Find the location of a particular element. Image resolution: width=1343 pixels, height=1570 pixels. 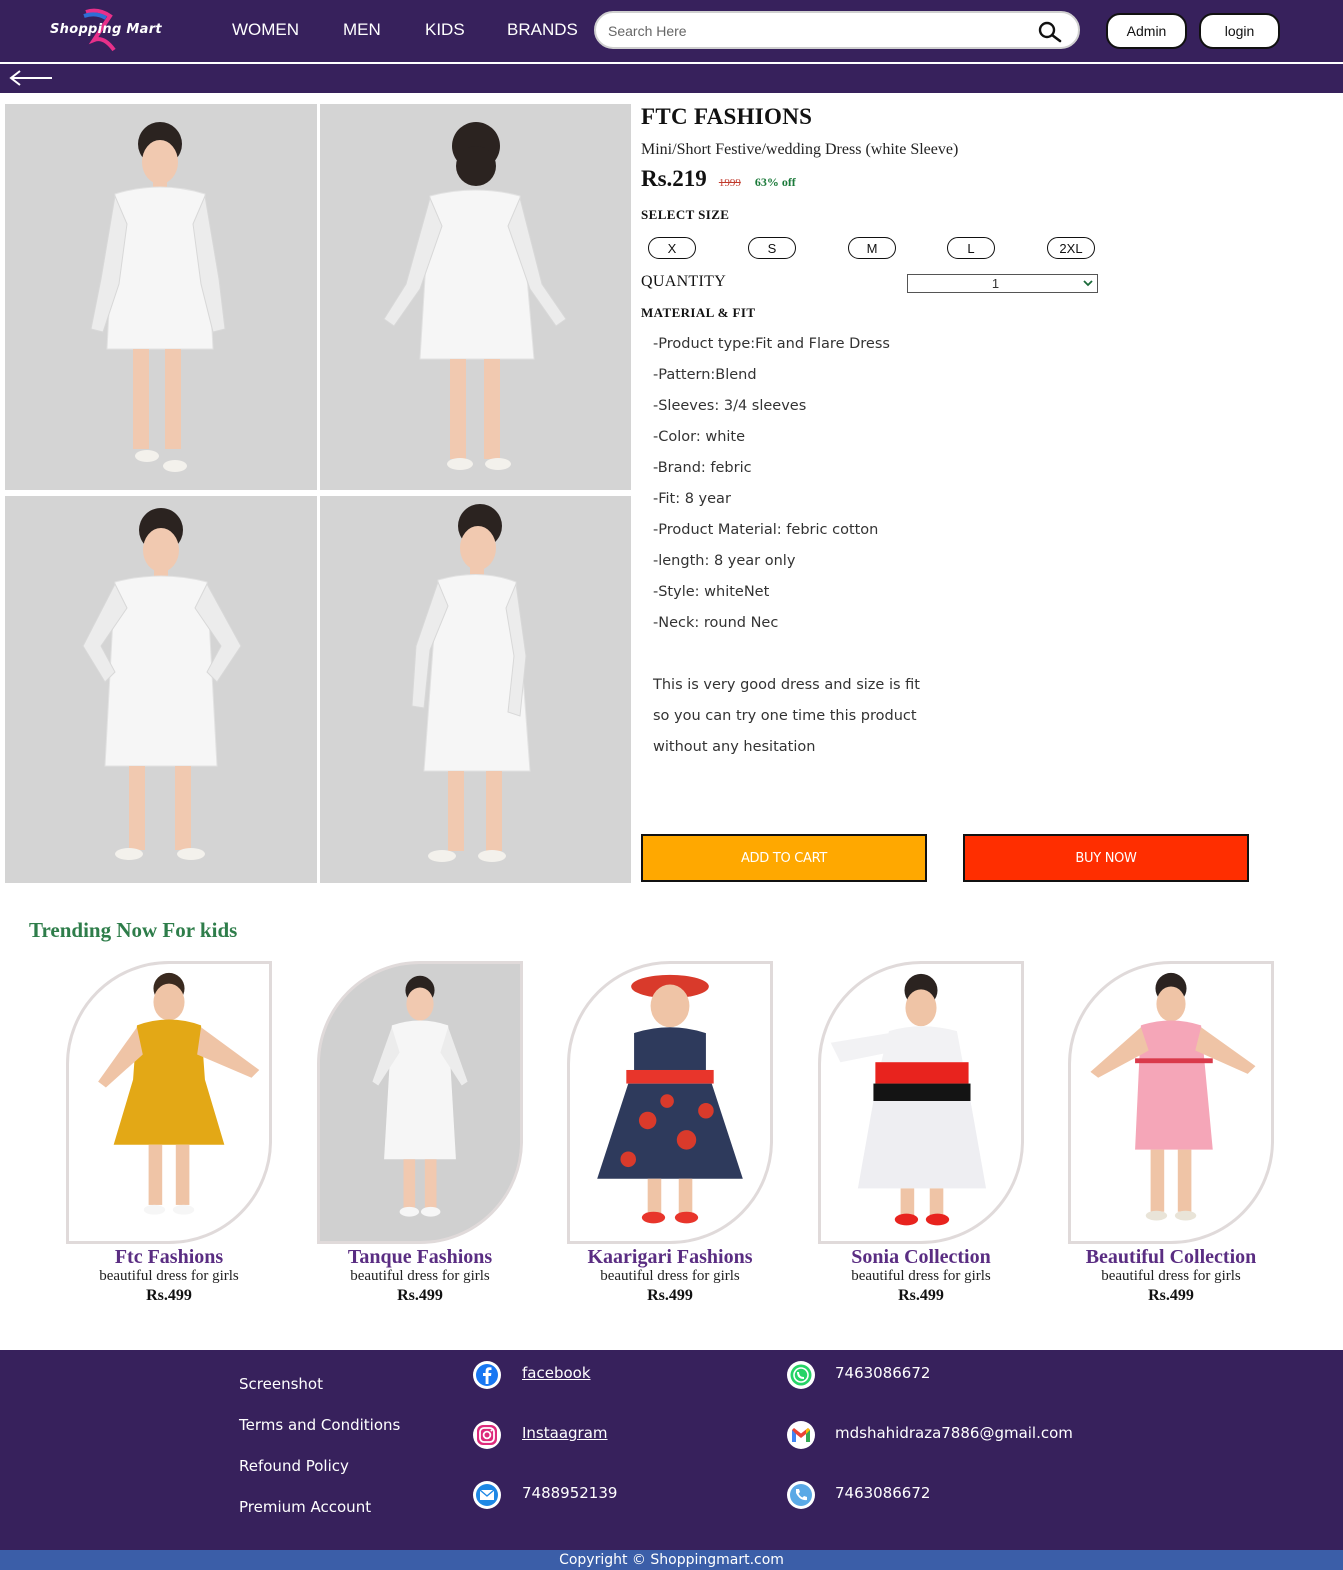

product-image-pose is located at coordinates (161, 689).